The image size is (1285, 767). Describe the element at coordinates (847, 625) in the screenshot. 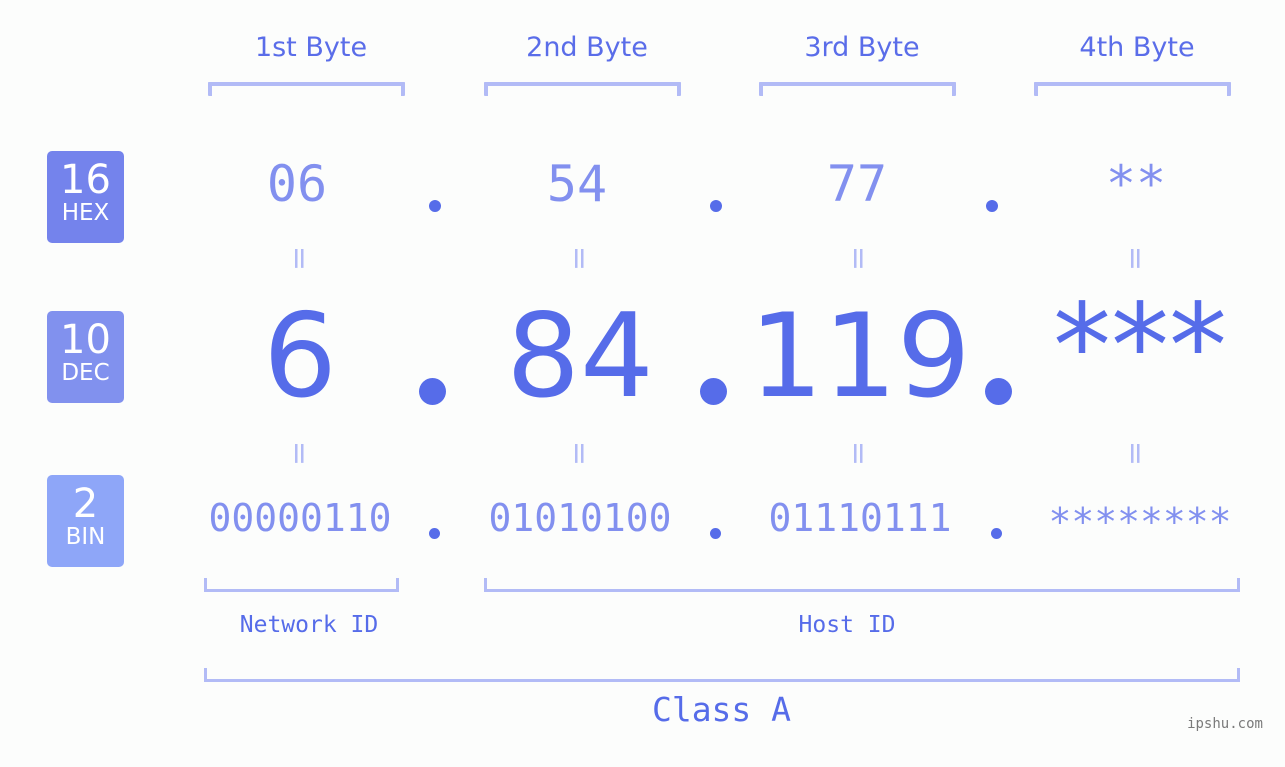

I see `host-id-label: Host ID` at that location.